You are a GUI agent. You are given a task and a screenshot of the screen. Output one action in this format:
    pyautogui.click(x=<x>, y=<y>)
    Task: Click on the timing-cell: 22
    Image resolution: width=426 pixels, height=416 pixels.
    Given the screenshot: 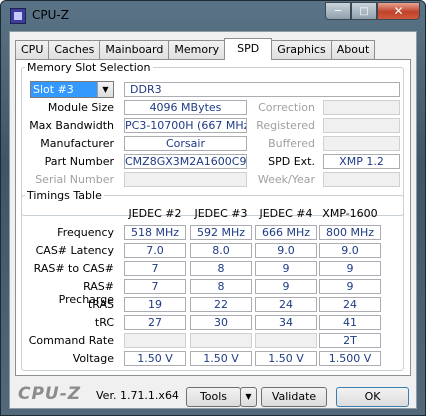 What is the action you would take?
    pyautogui.click(x=221, y=304)
    